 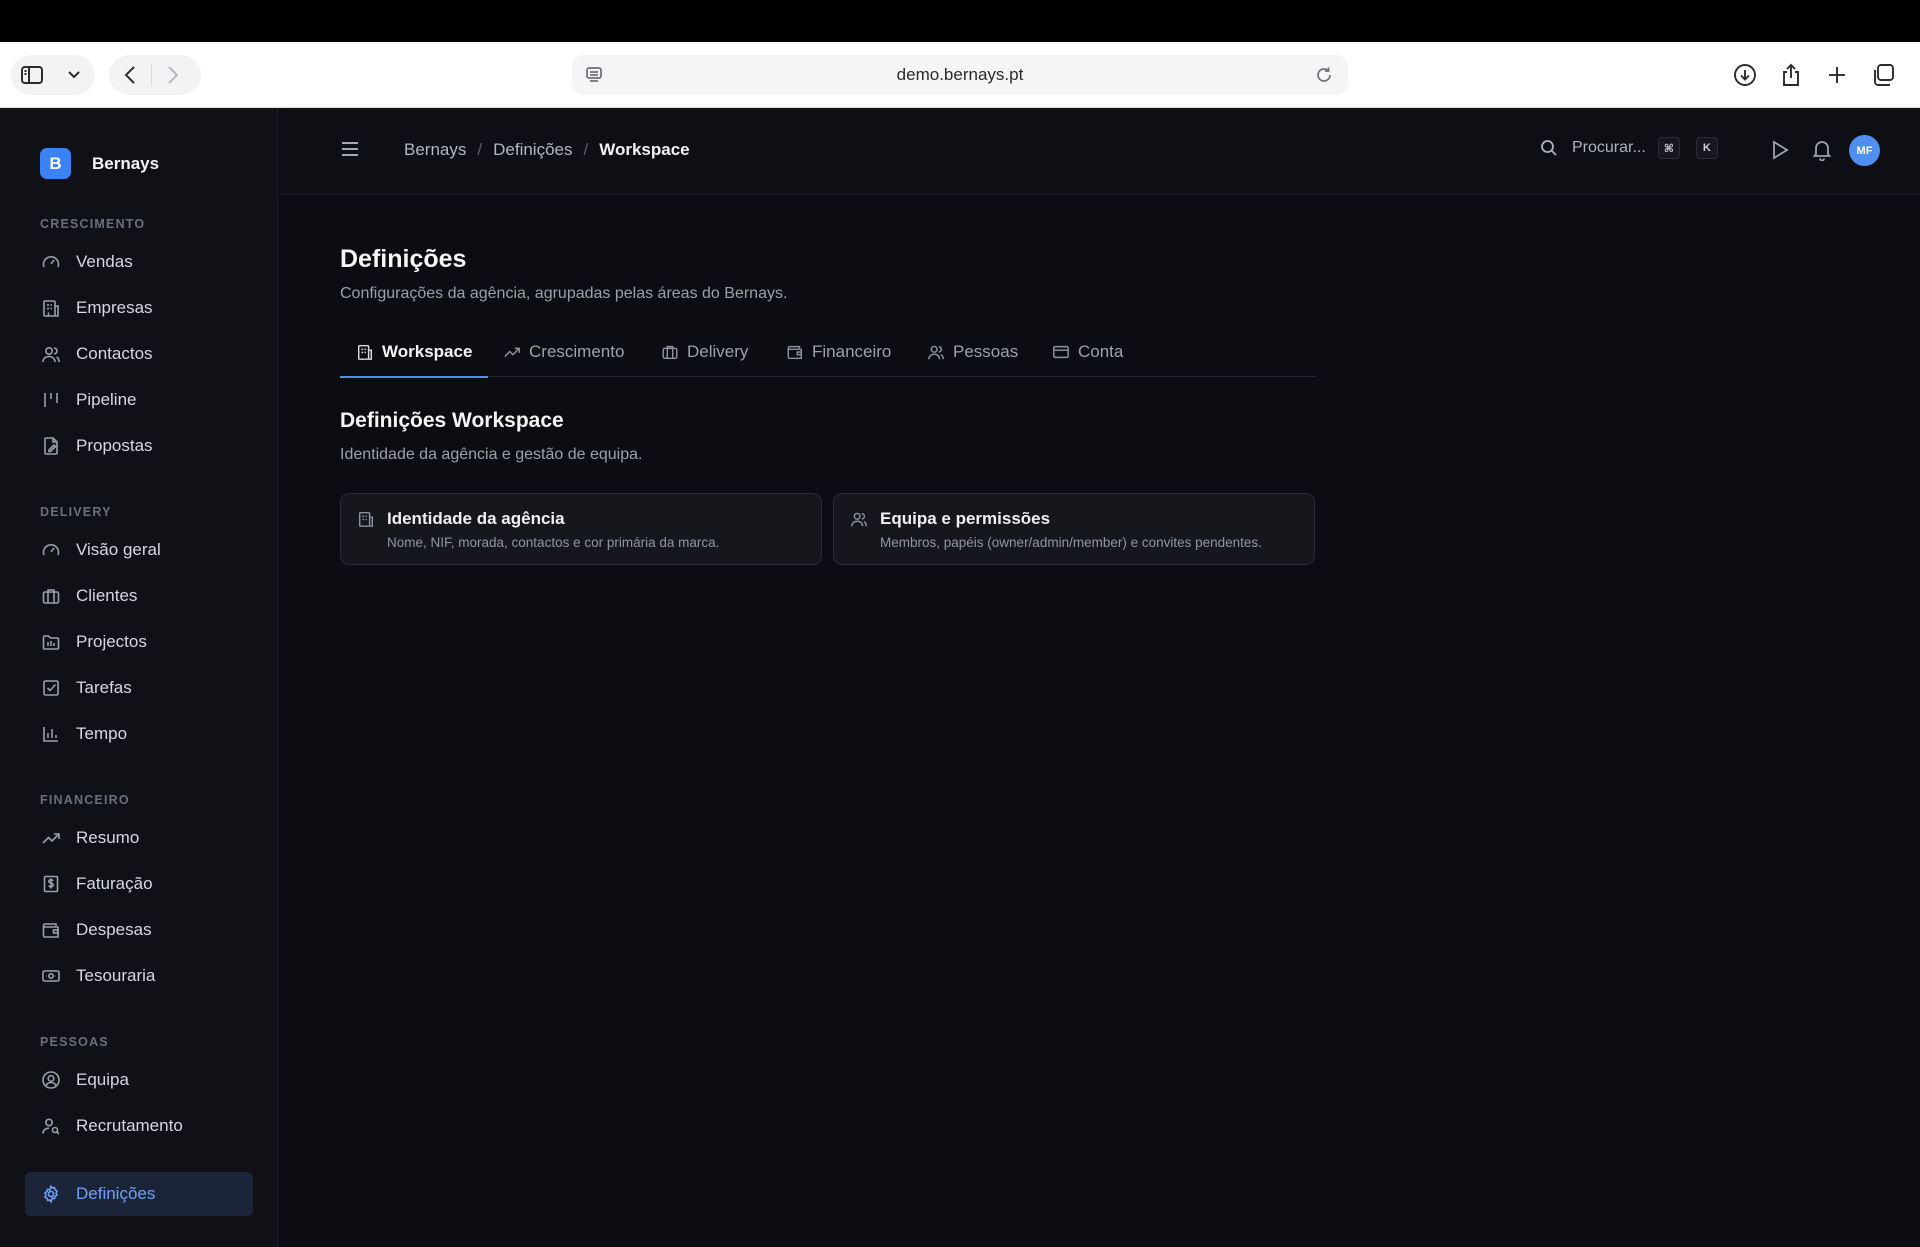 I want to click on sidebar-item-label: Tesouraria, so click(x=116, y=975).